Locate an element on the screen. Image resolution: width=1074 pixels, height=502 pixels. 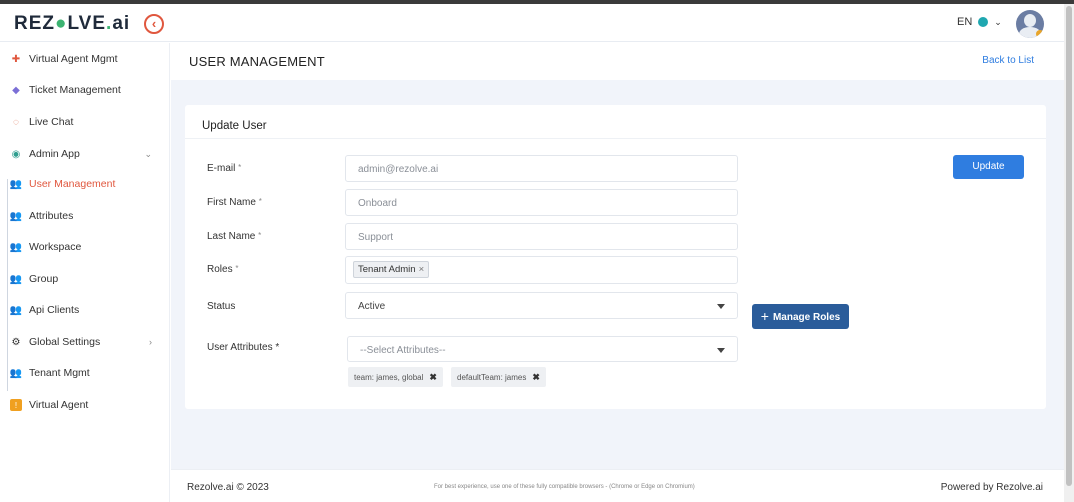
sidebar-item-virtual-agent: ! Virtual Agent is located at coordinates (85, 405).